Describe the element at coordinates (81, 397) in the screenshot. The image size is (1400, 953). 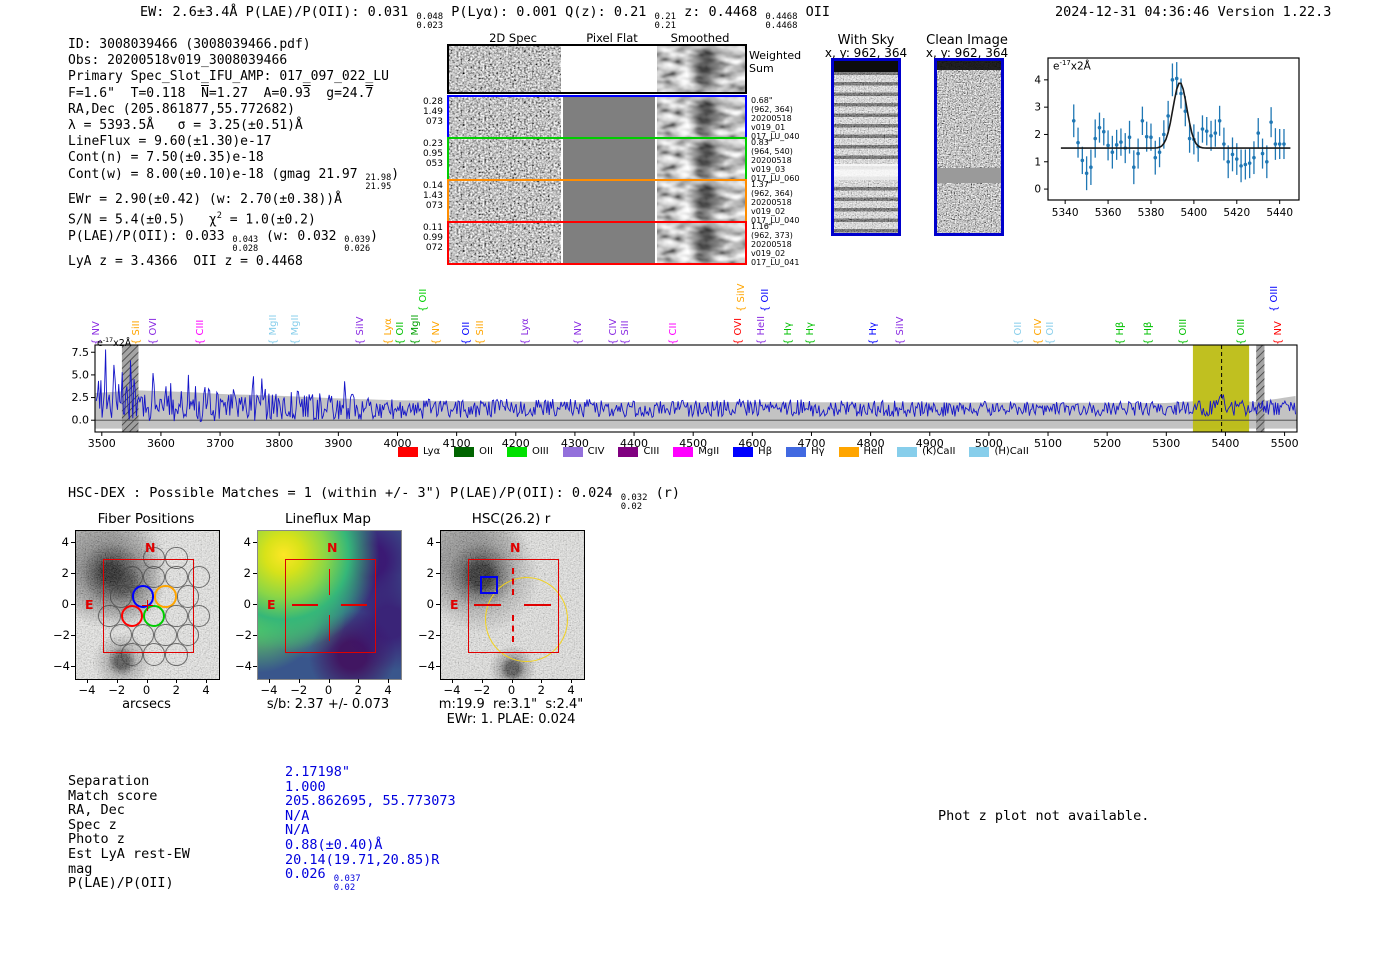
I see `svg-text: 2.5` at that location.